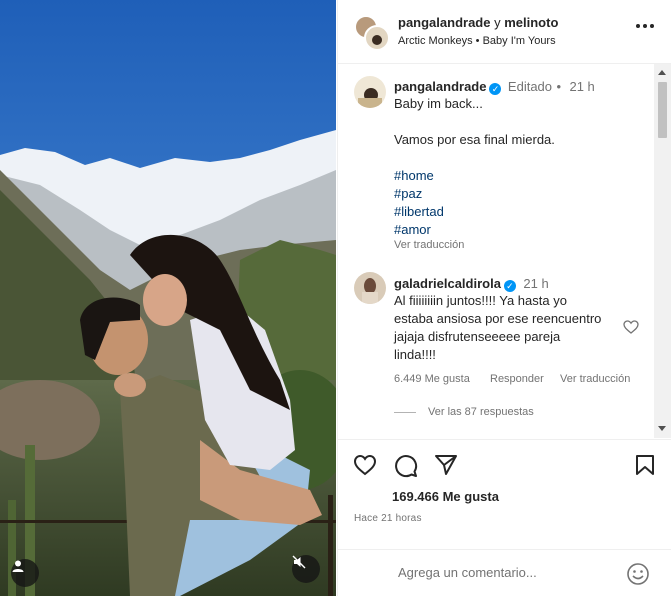  Describe the element at coordinates (530, 86) in the screenshot. I see `caption-edited: Editado` at that location.